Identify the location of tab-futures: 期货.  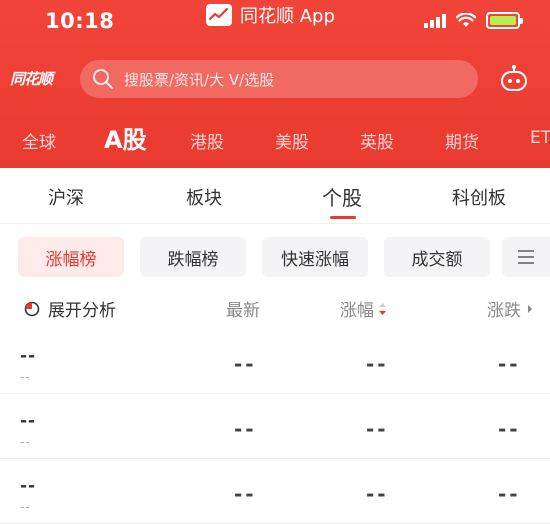
(462, 140).